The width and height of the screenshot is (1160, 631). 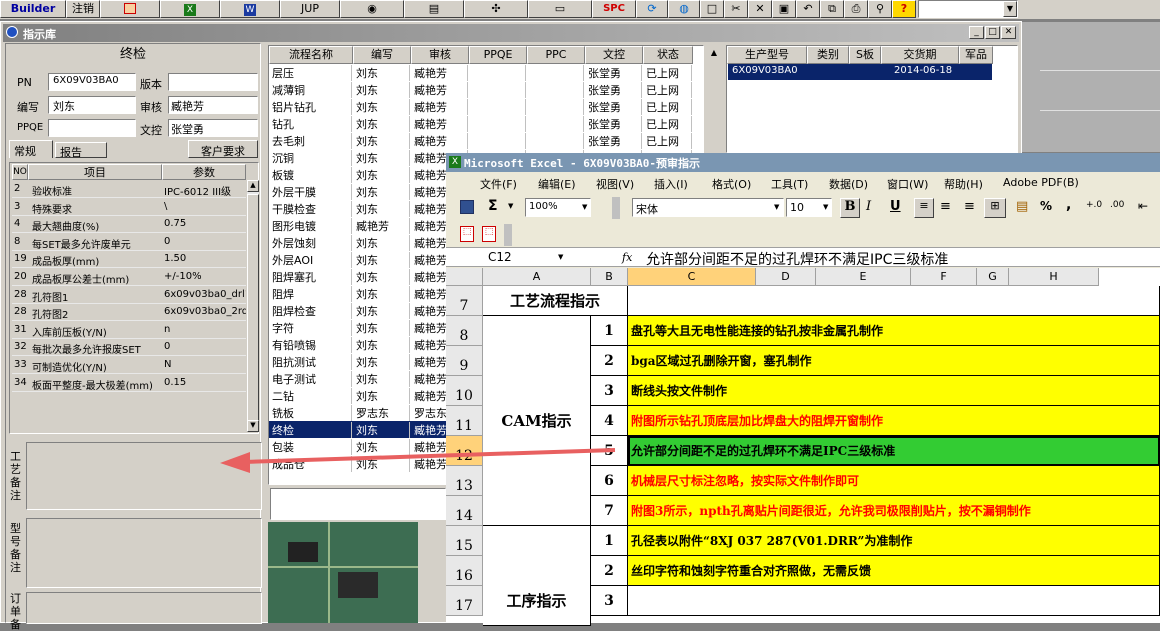 What do you see at coordinates (668, 55) in the screenshot?
I see `process-col-header: 状态` at bounding box center [668, 55].